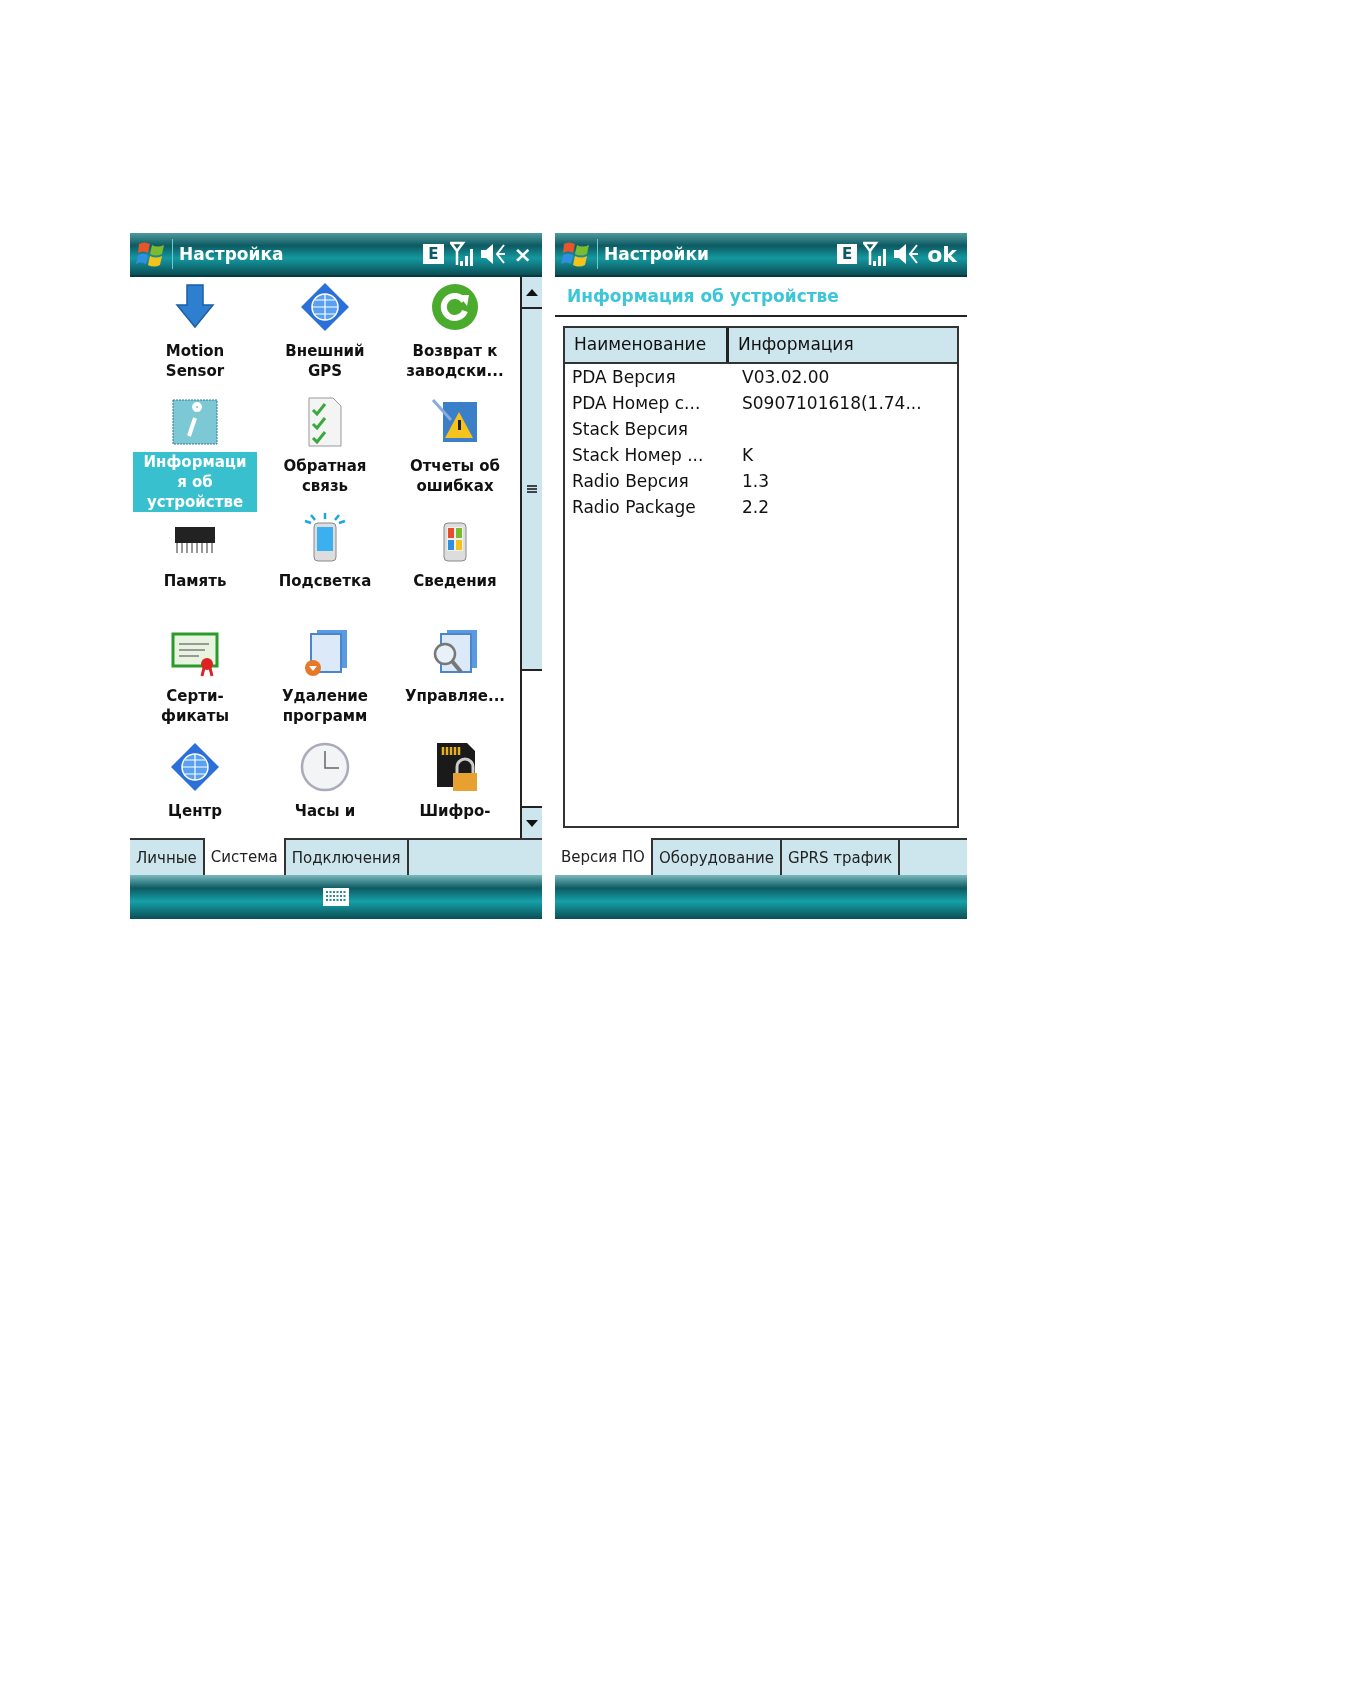  What do you see at coordinates (532, 292) in the screenshot?
I see `scroll-up-icon` at bounding box center [532, 292].